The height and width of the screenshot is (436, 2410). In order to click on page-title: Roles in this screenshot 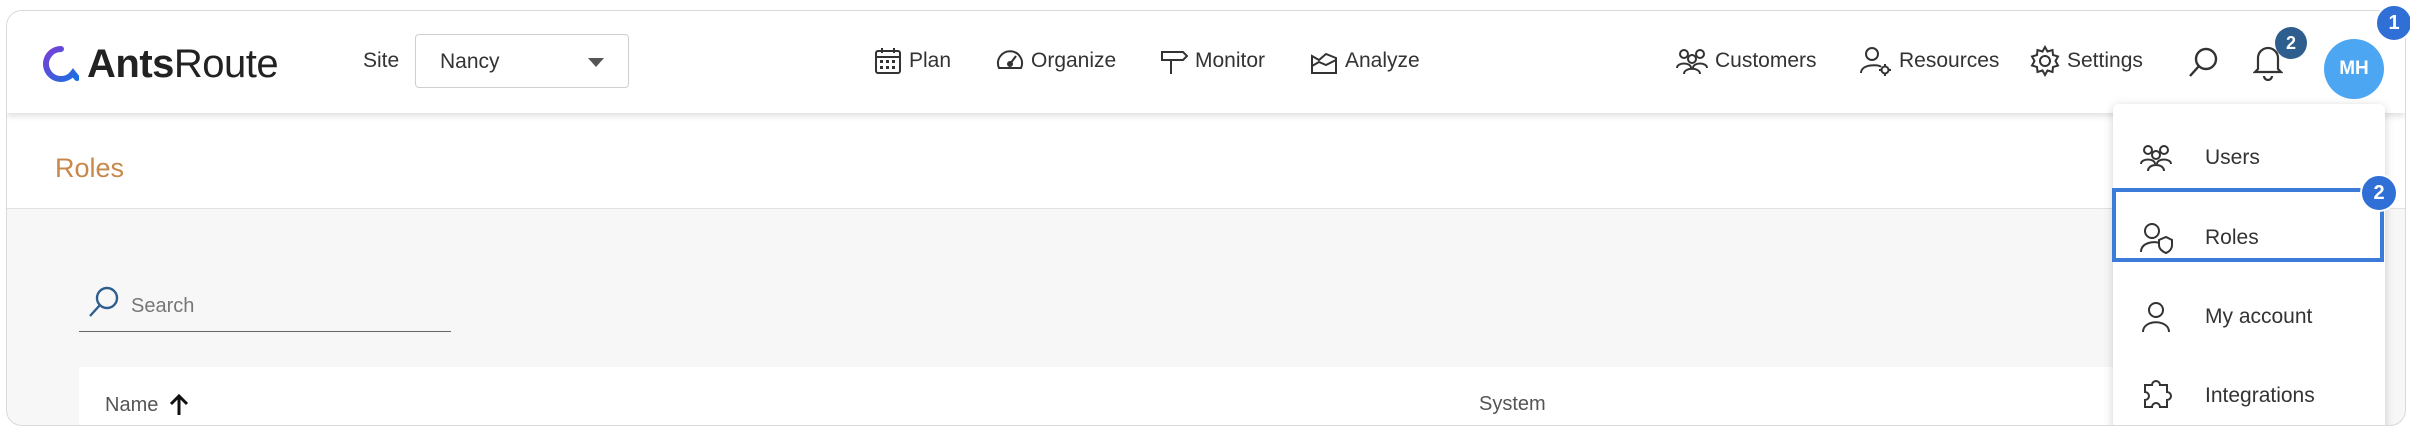, I will do `click(90, 168)`.